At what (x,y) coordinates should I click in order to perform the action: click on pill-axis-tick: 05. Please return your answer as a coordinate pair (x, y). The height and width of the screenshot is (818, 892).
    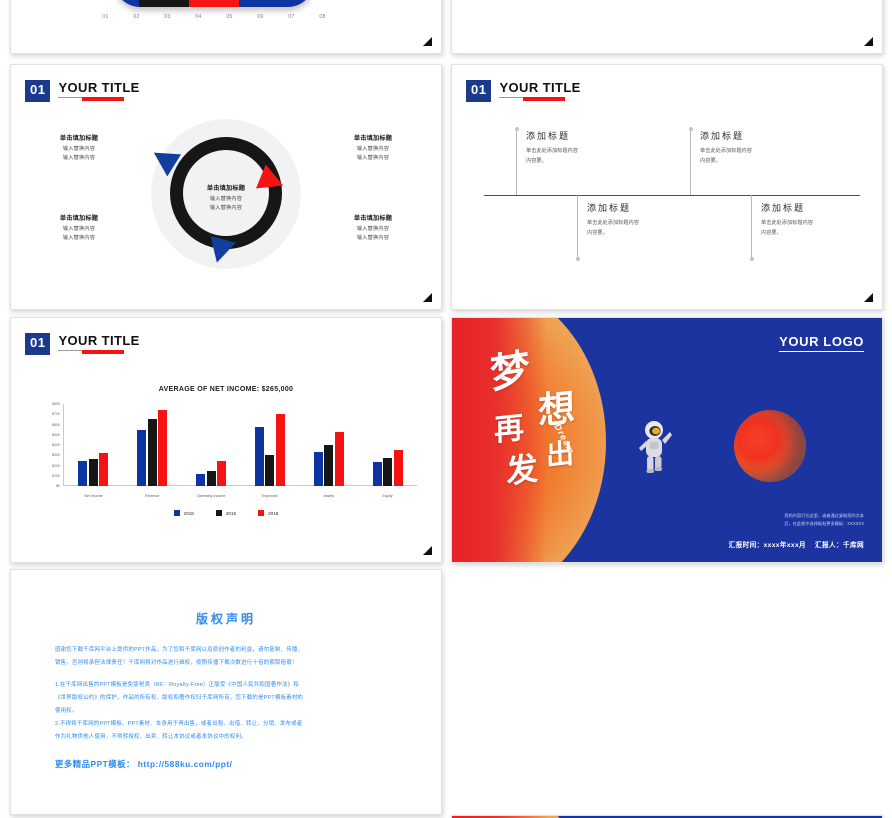
    Looking at the image, I should click on (229, 17).